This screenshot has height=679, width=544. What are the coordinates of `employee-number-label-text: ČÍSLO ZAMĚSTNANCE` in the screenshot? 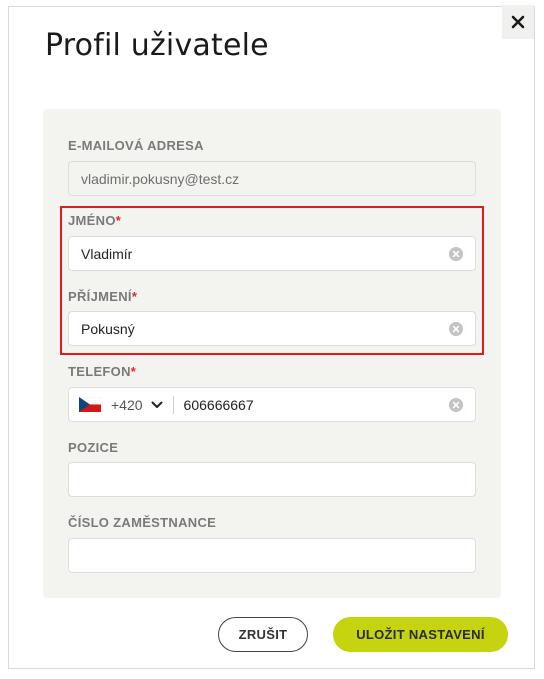 It's located at (142, 522).